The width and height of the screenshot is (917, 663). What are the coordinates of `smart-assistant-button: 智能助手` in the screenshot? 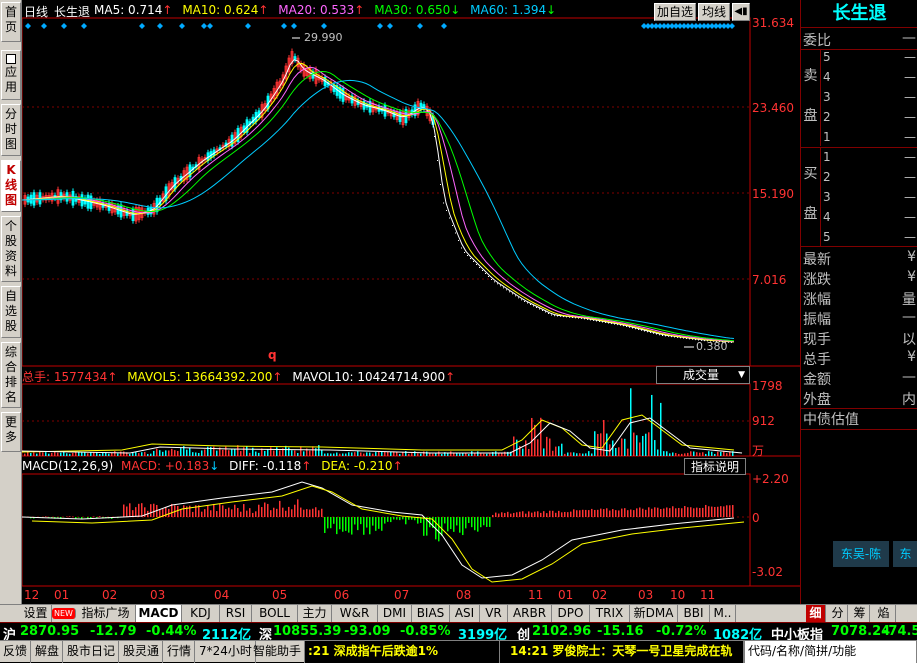 It's located at (277, 652).